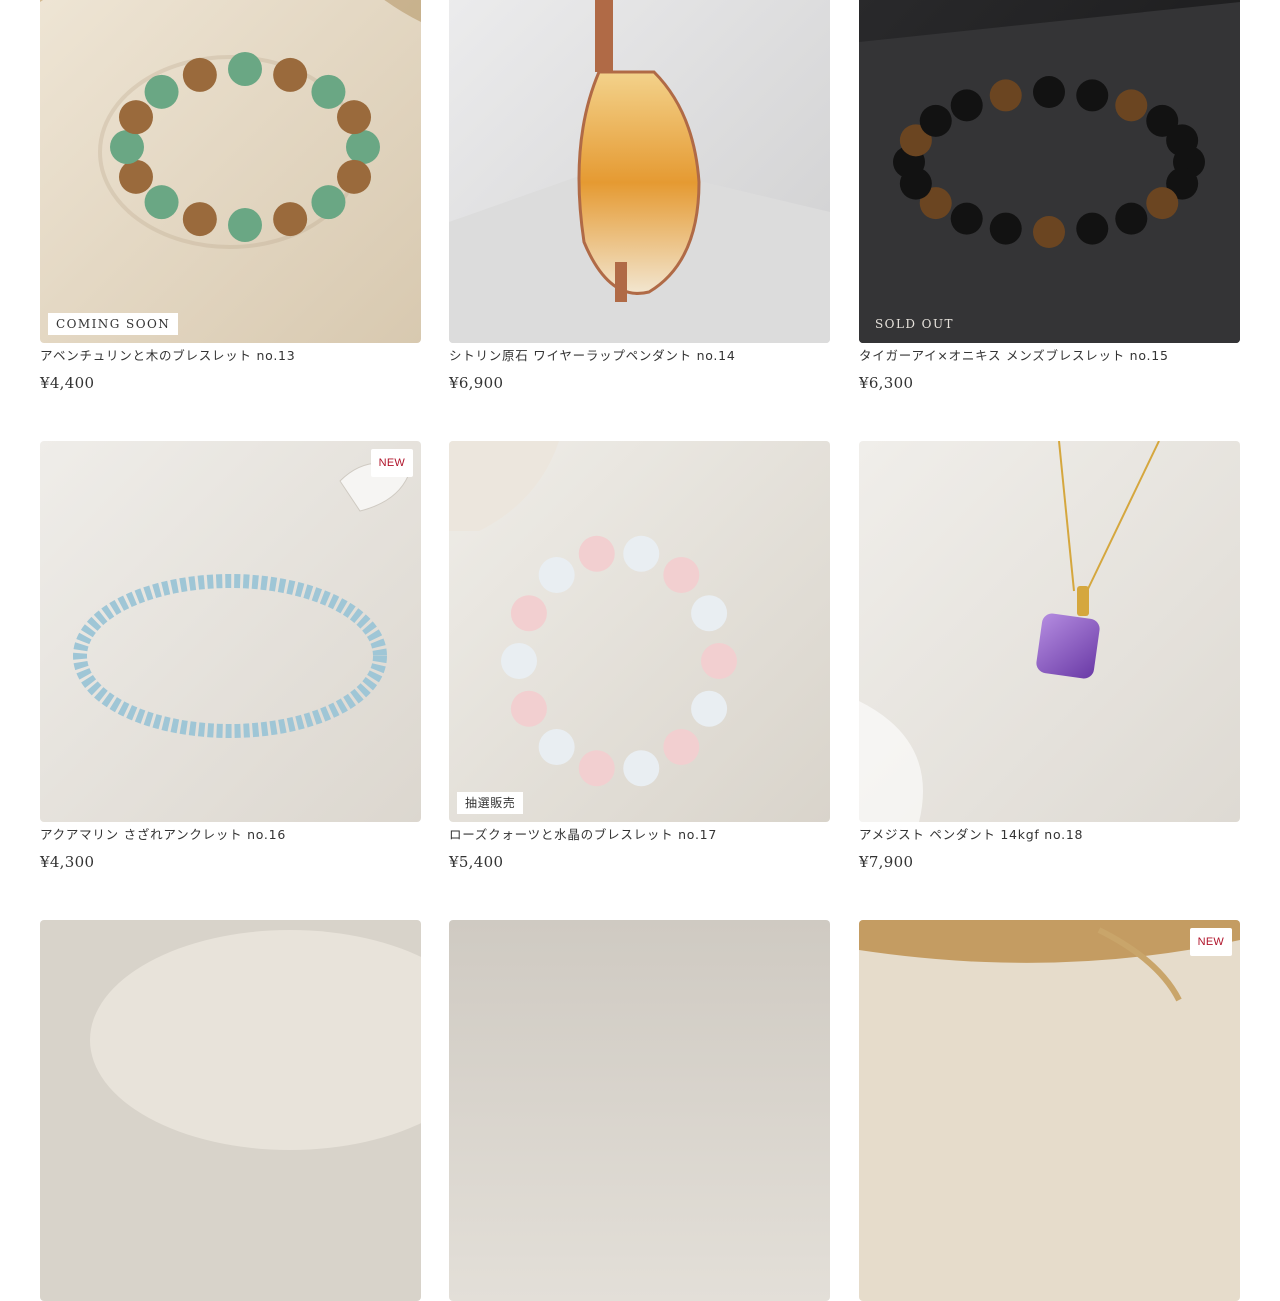  I want to click on product-card: シトリン原石 ワイヤーラップペンダント no.14 ¥6,900, so click(639, 196).